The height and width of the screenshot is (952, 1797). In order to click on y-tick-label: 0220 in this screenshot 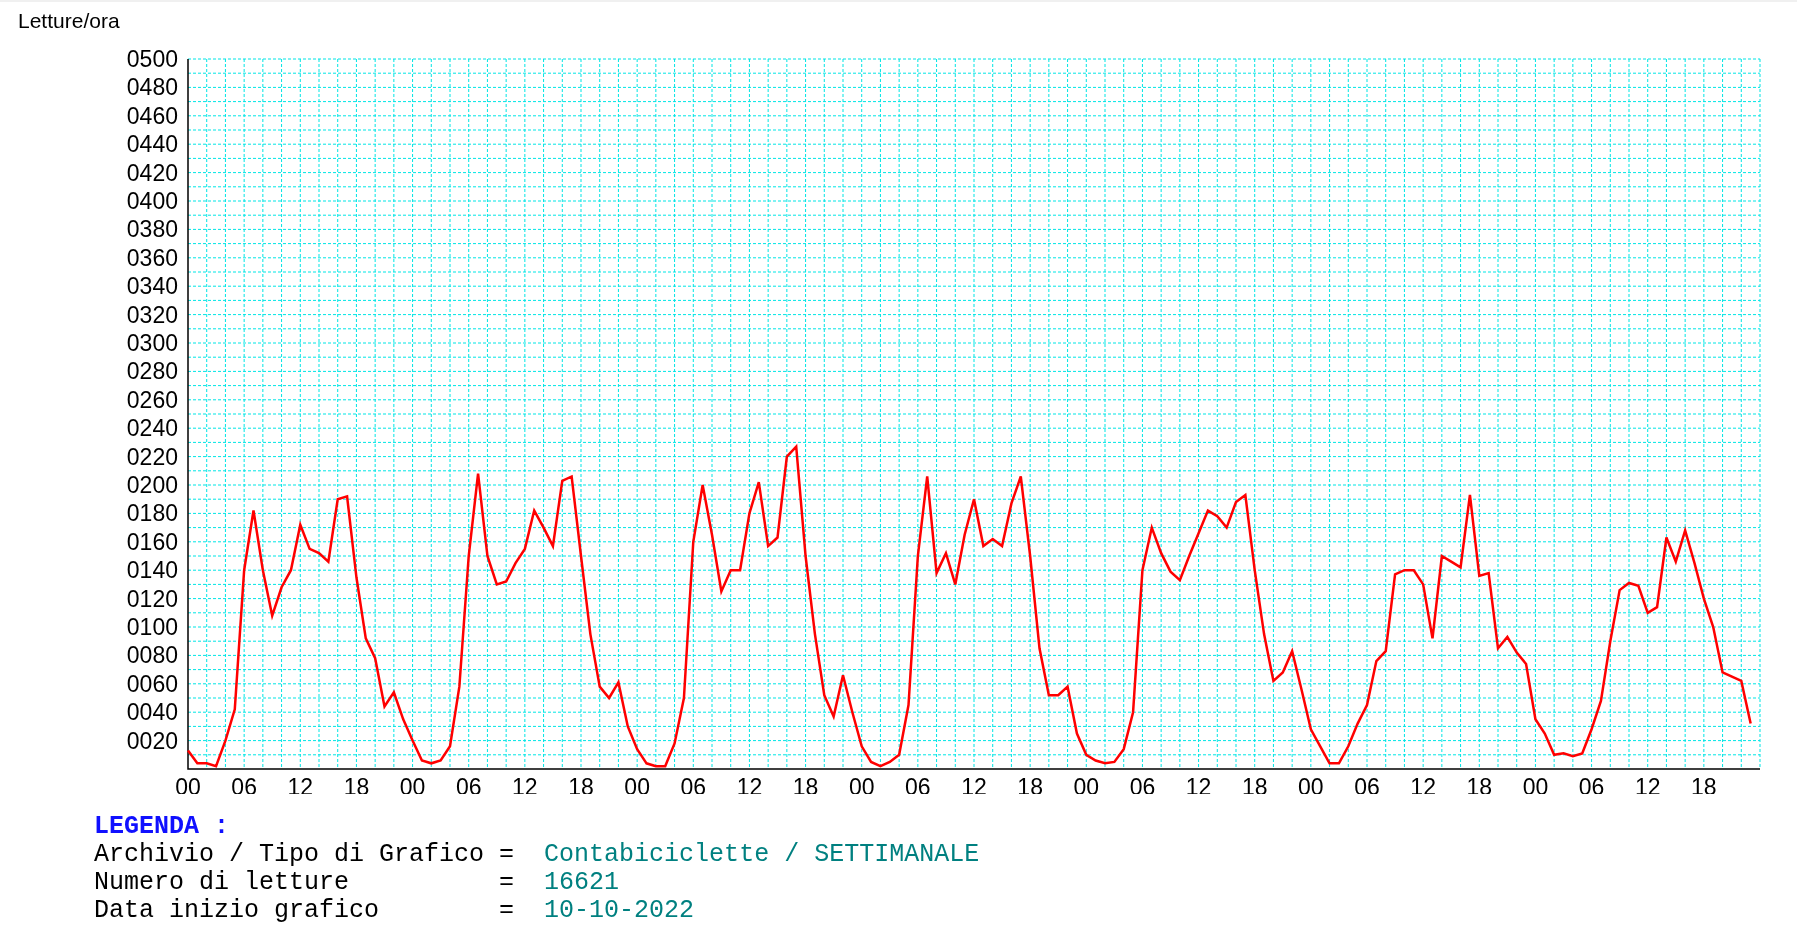, I will do `click(152, 456)`.